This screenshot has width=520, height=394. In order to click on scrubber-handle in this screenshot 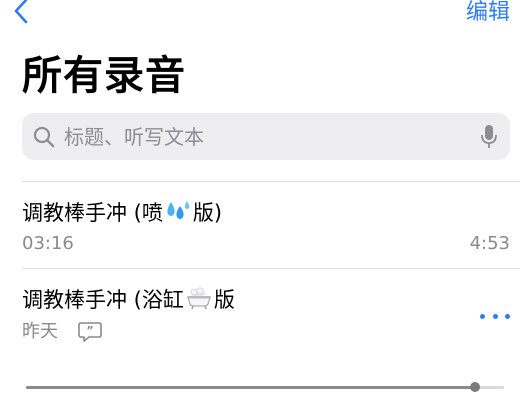, I will do `click(475, 387)`.